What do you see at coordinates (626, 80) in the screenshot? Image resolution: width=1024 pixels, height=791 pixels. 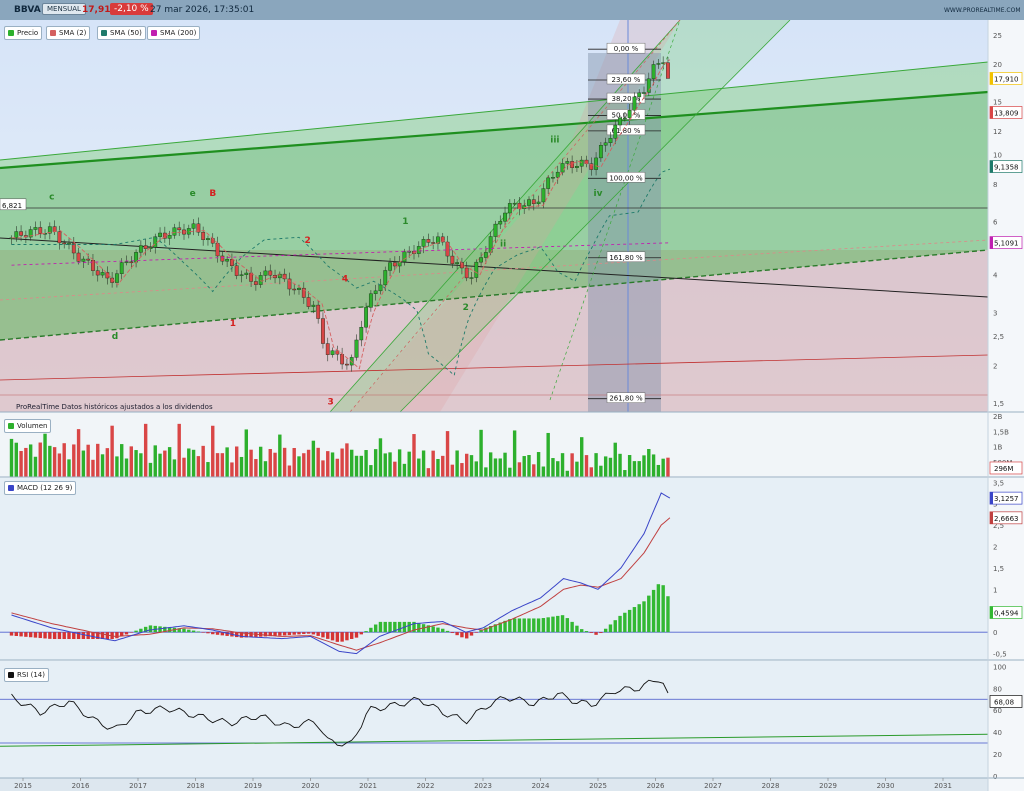 I see `fib-level-label: 23,60 %` at bounding box center [626, 80].